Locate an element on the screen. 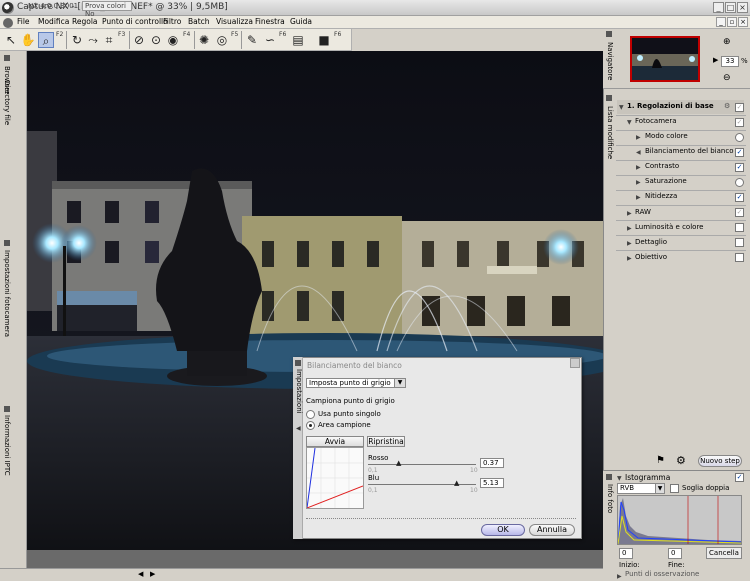 The width and height of the screenshot is (750, 581). histogram-graph is located at coordinates (679, 520).